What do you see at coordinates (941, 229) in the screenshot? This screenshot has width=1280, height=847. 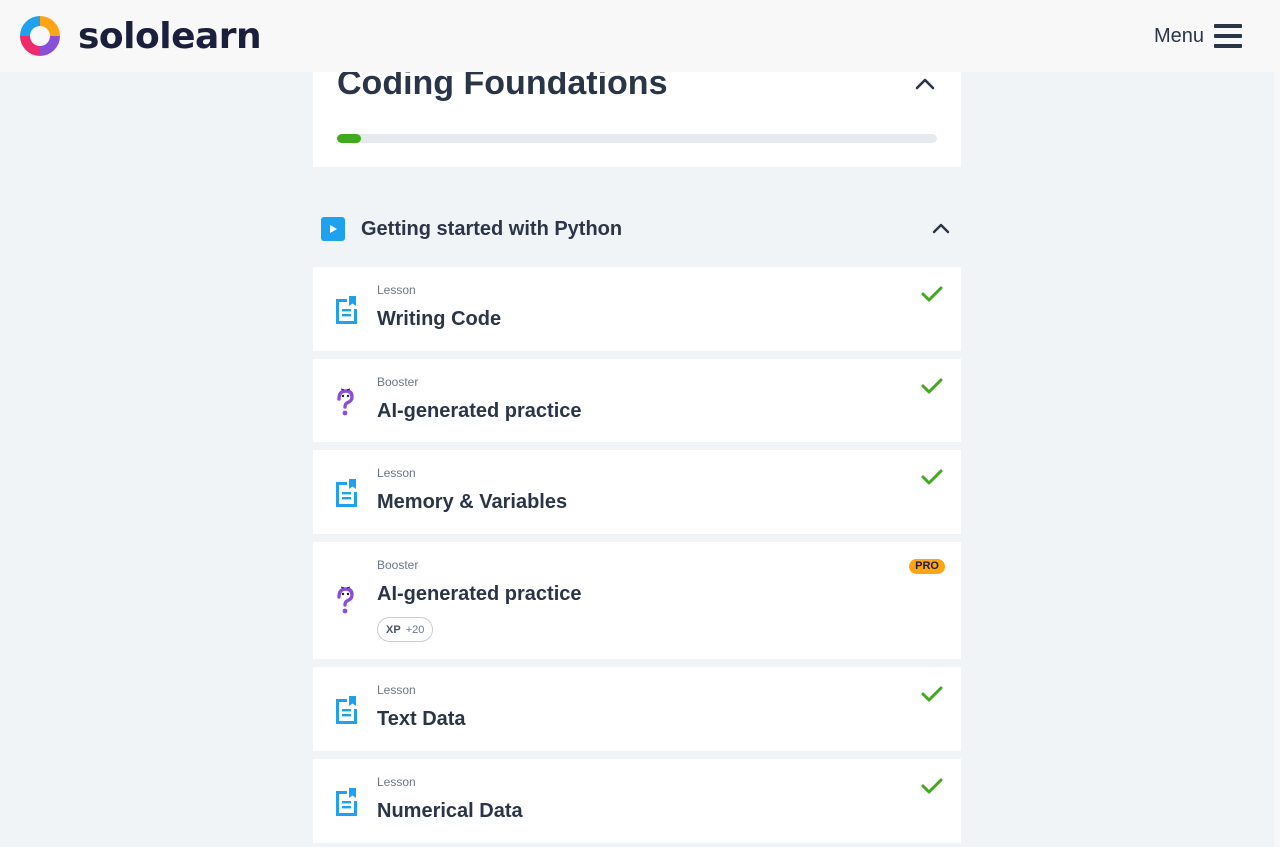 I see `collapse-module-button` at bounding box center [941, 229].